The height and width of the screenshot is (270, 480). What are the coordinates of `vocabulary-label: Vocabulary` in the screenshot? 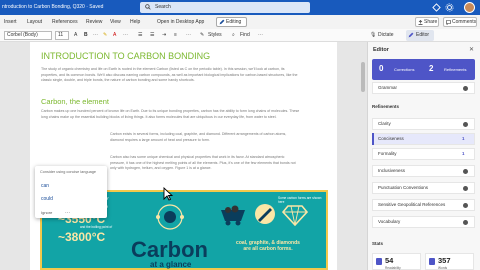 It's located at (389, 221).